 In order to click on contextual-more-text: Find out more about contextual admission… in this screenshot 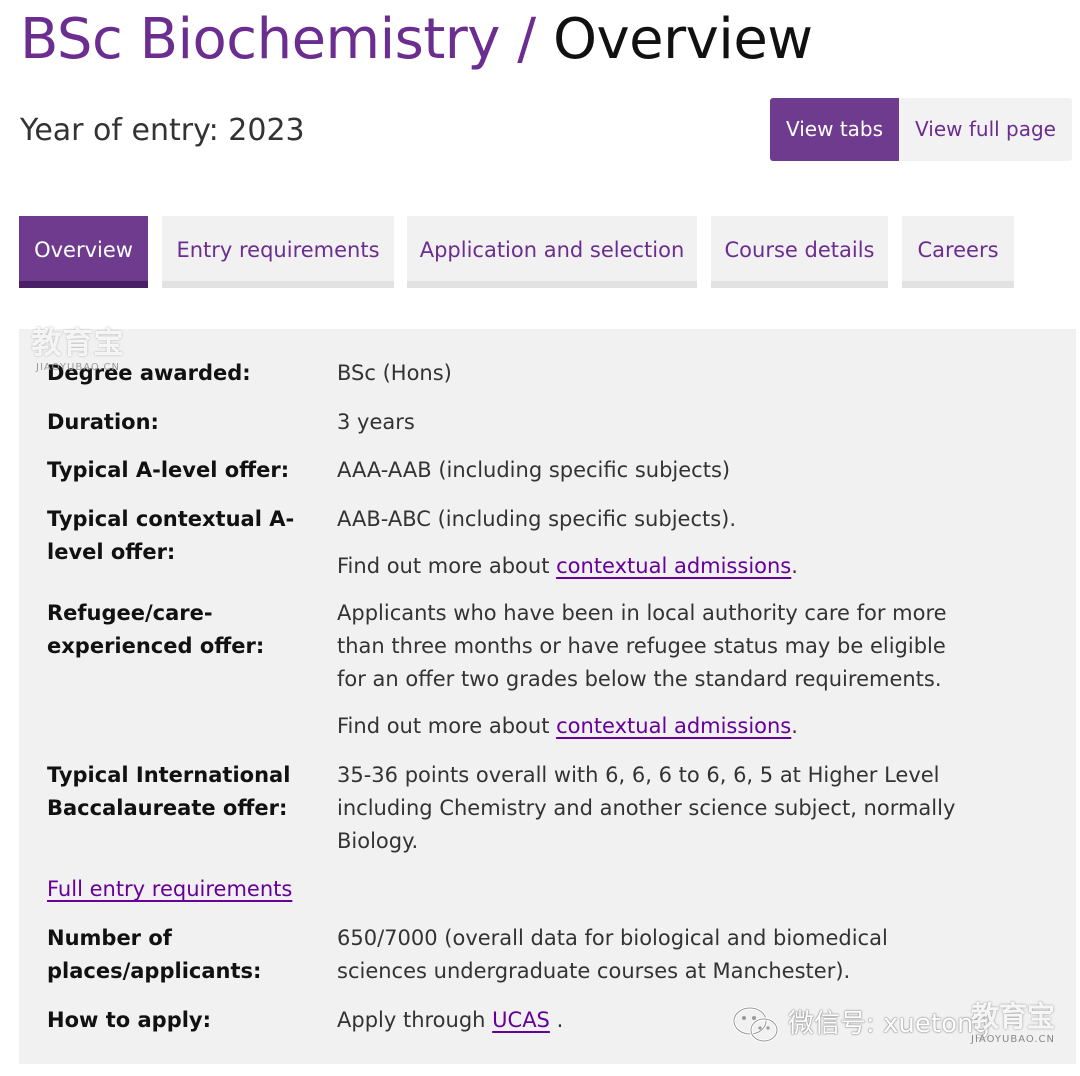, I will do `click(657, 566)`.